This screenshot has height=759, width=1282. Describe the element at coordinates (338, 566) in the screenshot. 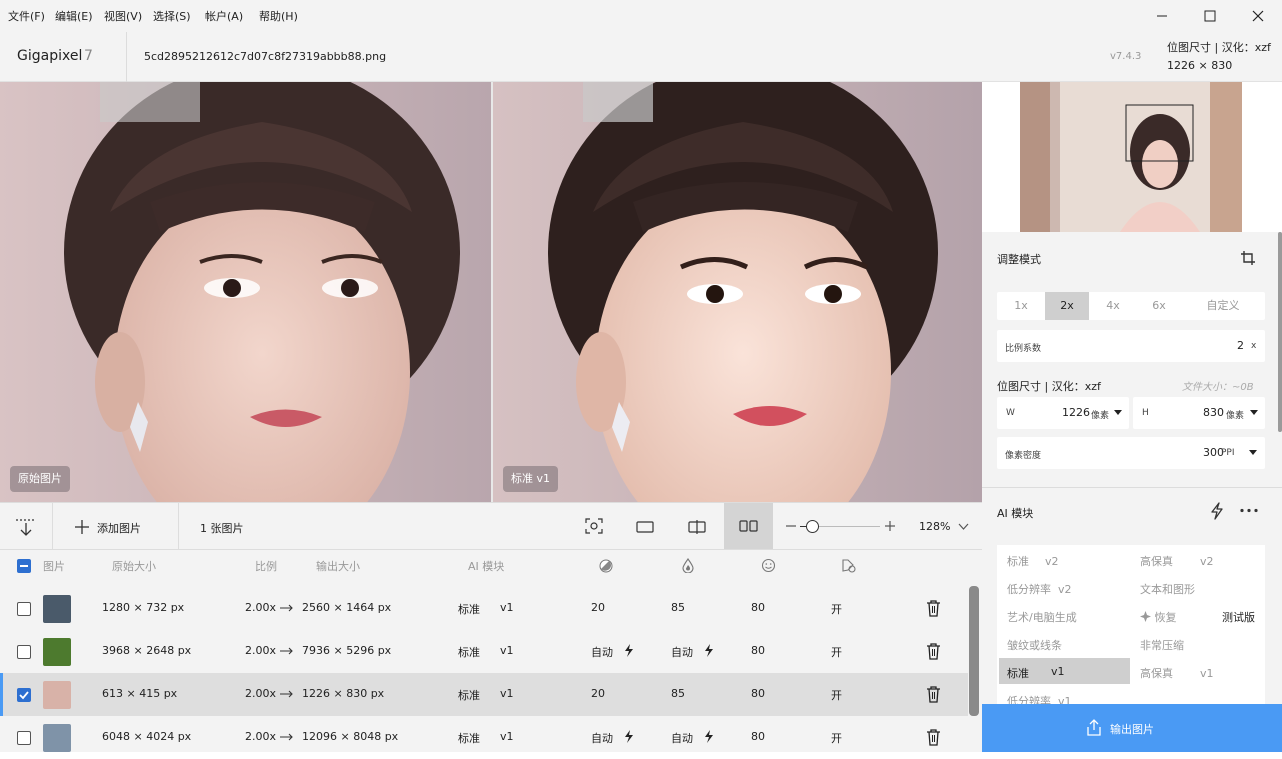

I see `header-output-size: 输出大小` at that location.